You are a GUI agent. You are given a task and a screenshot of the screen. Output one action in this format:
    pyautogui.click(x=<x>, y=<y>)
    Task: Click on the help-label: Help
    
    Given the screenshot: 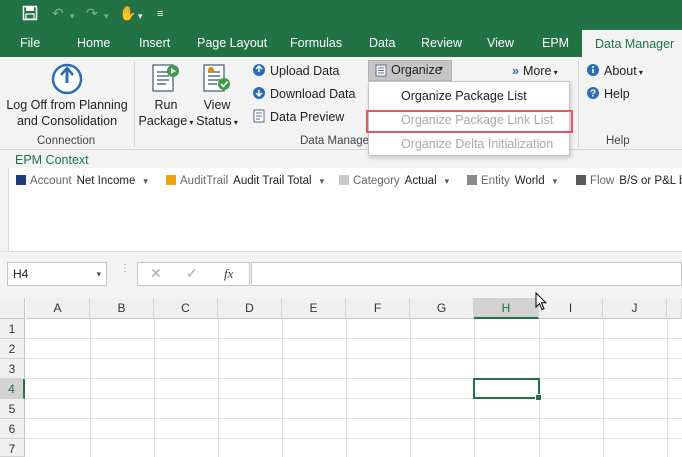 What is the action you would take?
    pyautogui.click(x=617, y=94)
    